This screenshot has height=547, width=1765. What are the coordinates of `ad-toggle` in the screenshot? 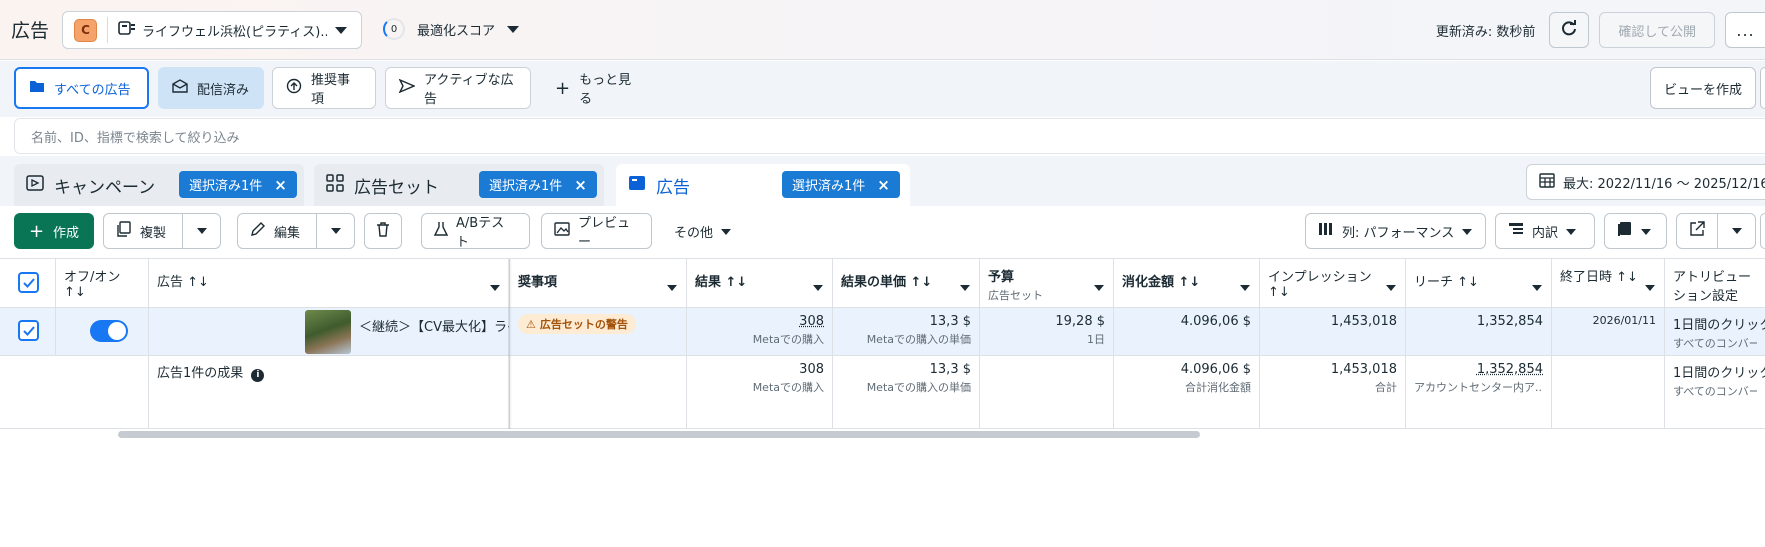 It's located at (109, 331).